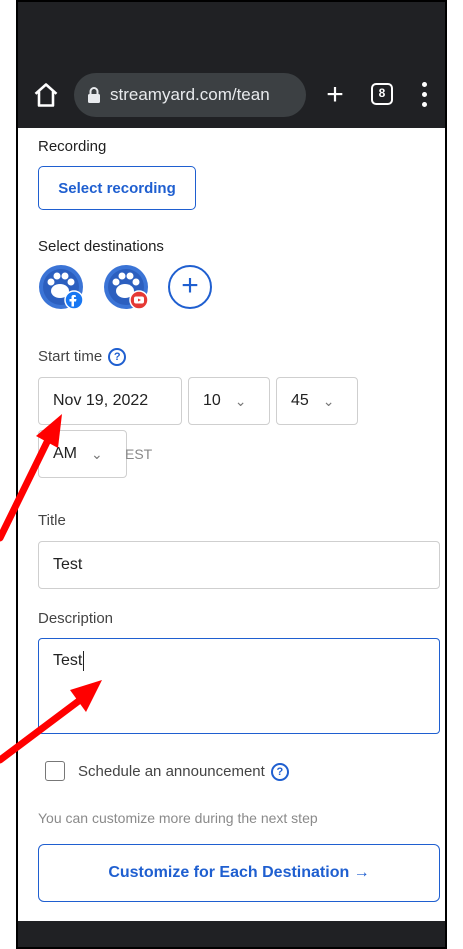  What do you see at coordinates (279, 772) in the screenshot?
I see `announcement-help-icon: ?` at bounding box center [279, 772].